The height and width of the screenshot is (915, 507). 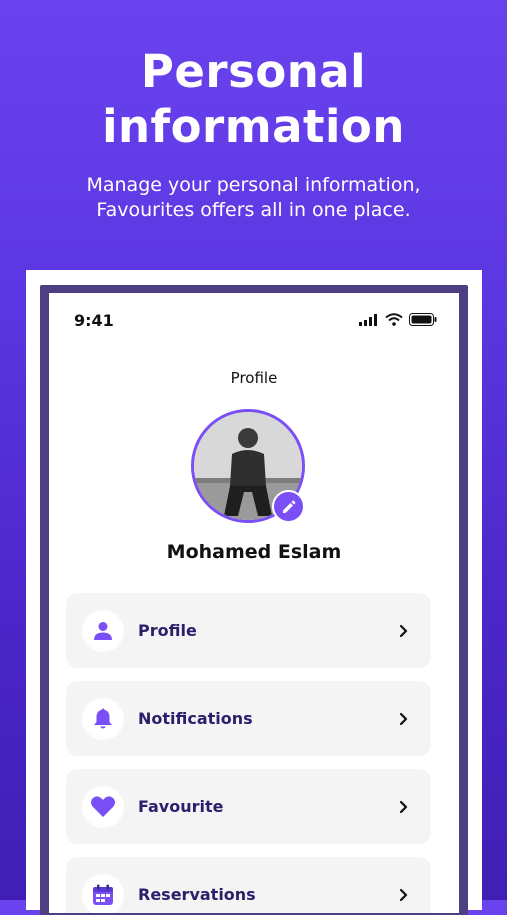 I want to click on wifi-icon, so click(x=394, y=319).